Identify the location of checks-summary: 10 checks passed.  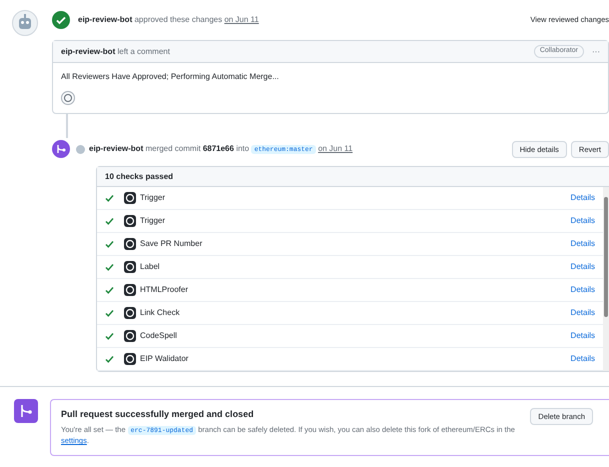
(353, 177).